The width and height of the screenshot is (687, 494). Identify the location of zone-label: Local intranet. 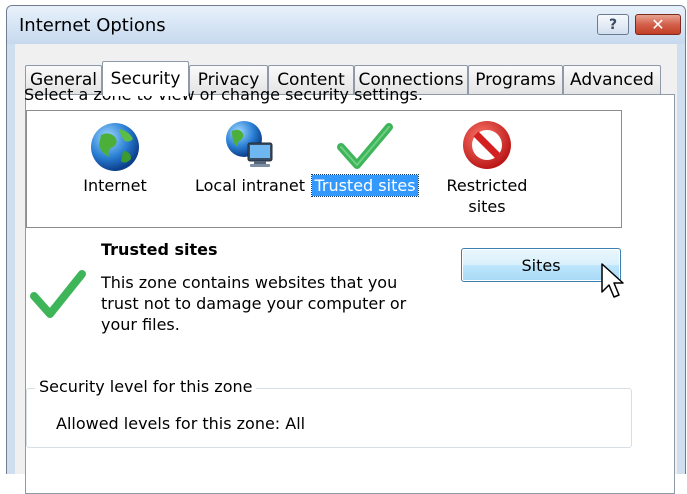
(250, 185).